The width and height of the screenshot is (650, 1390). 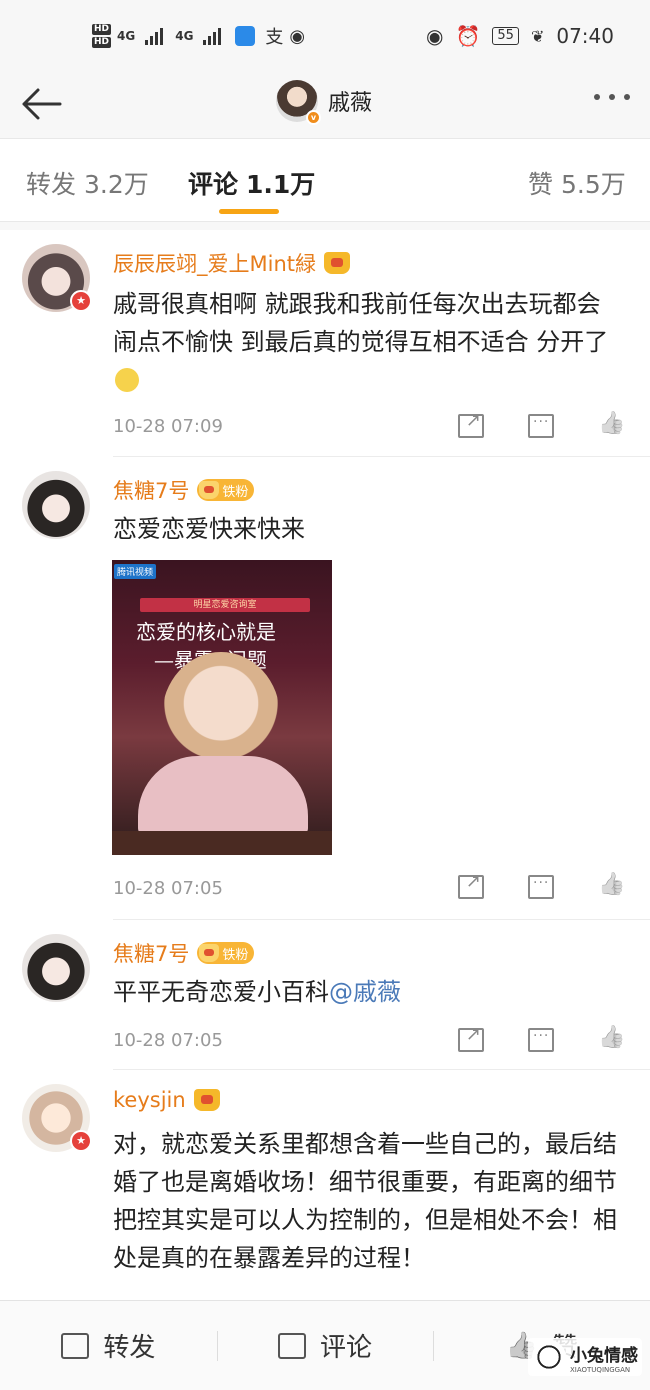 I want to click on photo-desk, so click(x=222, y=843).